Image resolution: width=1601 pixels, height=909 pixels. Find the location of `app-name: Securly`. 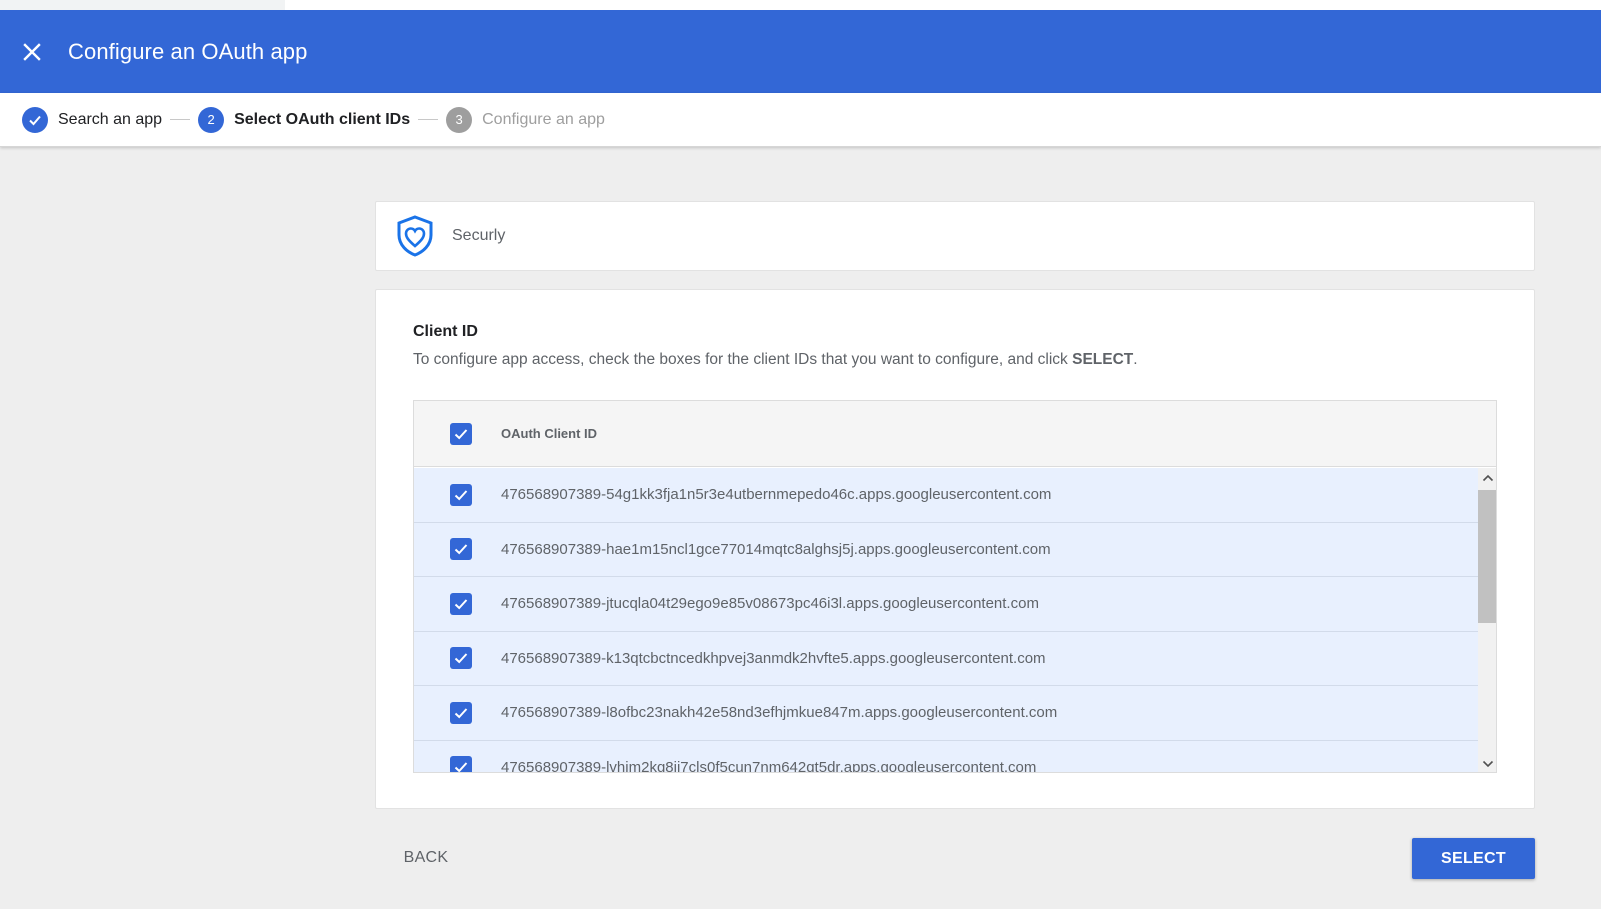

app-name: Securly is located at coordinates (479, 235).